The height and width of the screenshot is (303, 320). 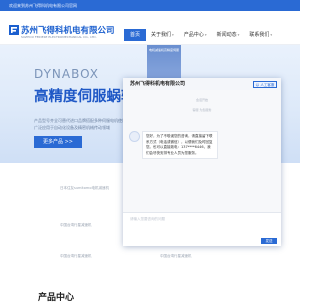 I want to click on hero-desc-1: 产品型号齐全可替代进口品牌搭配多种伺服电机使用, so click(x=80, y=120).